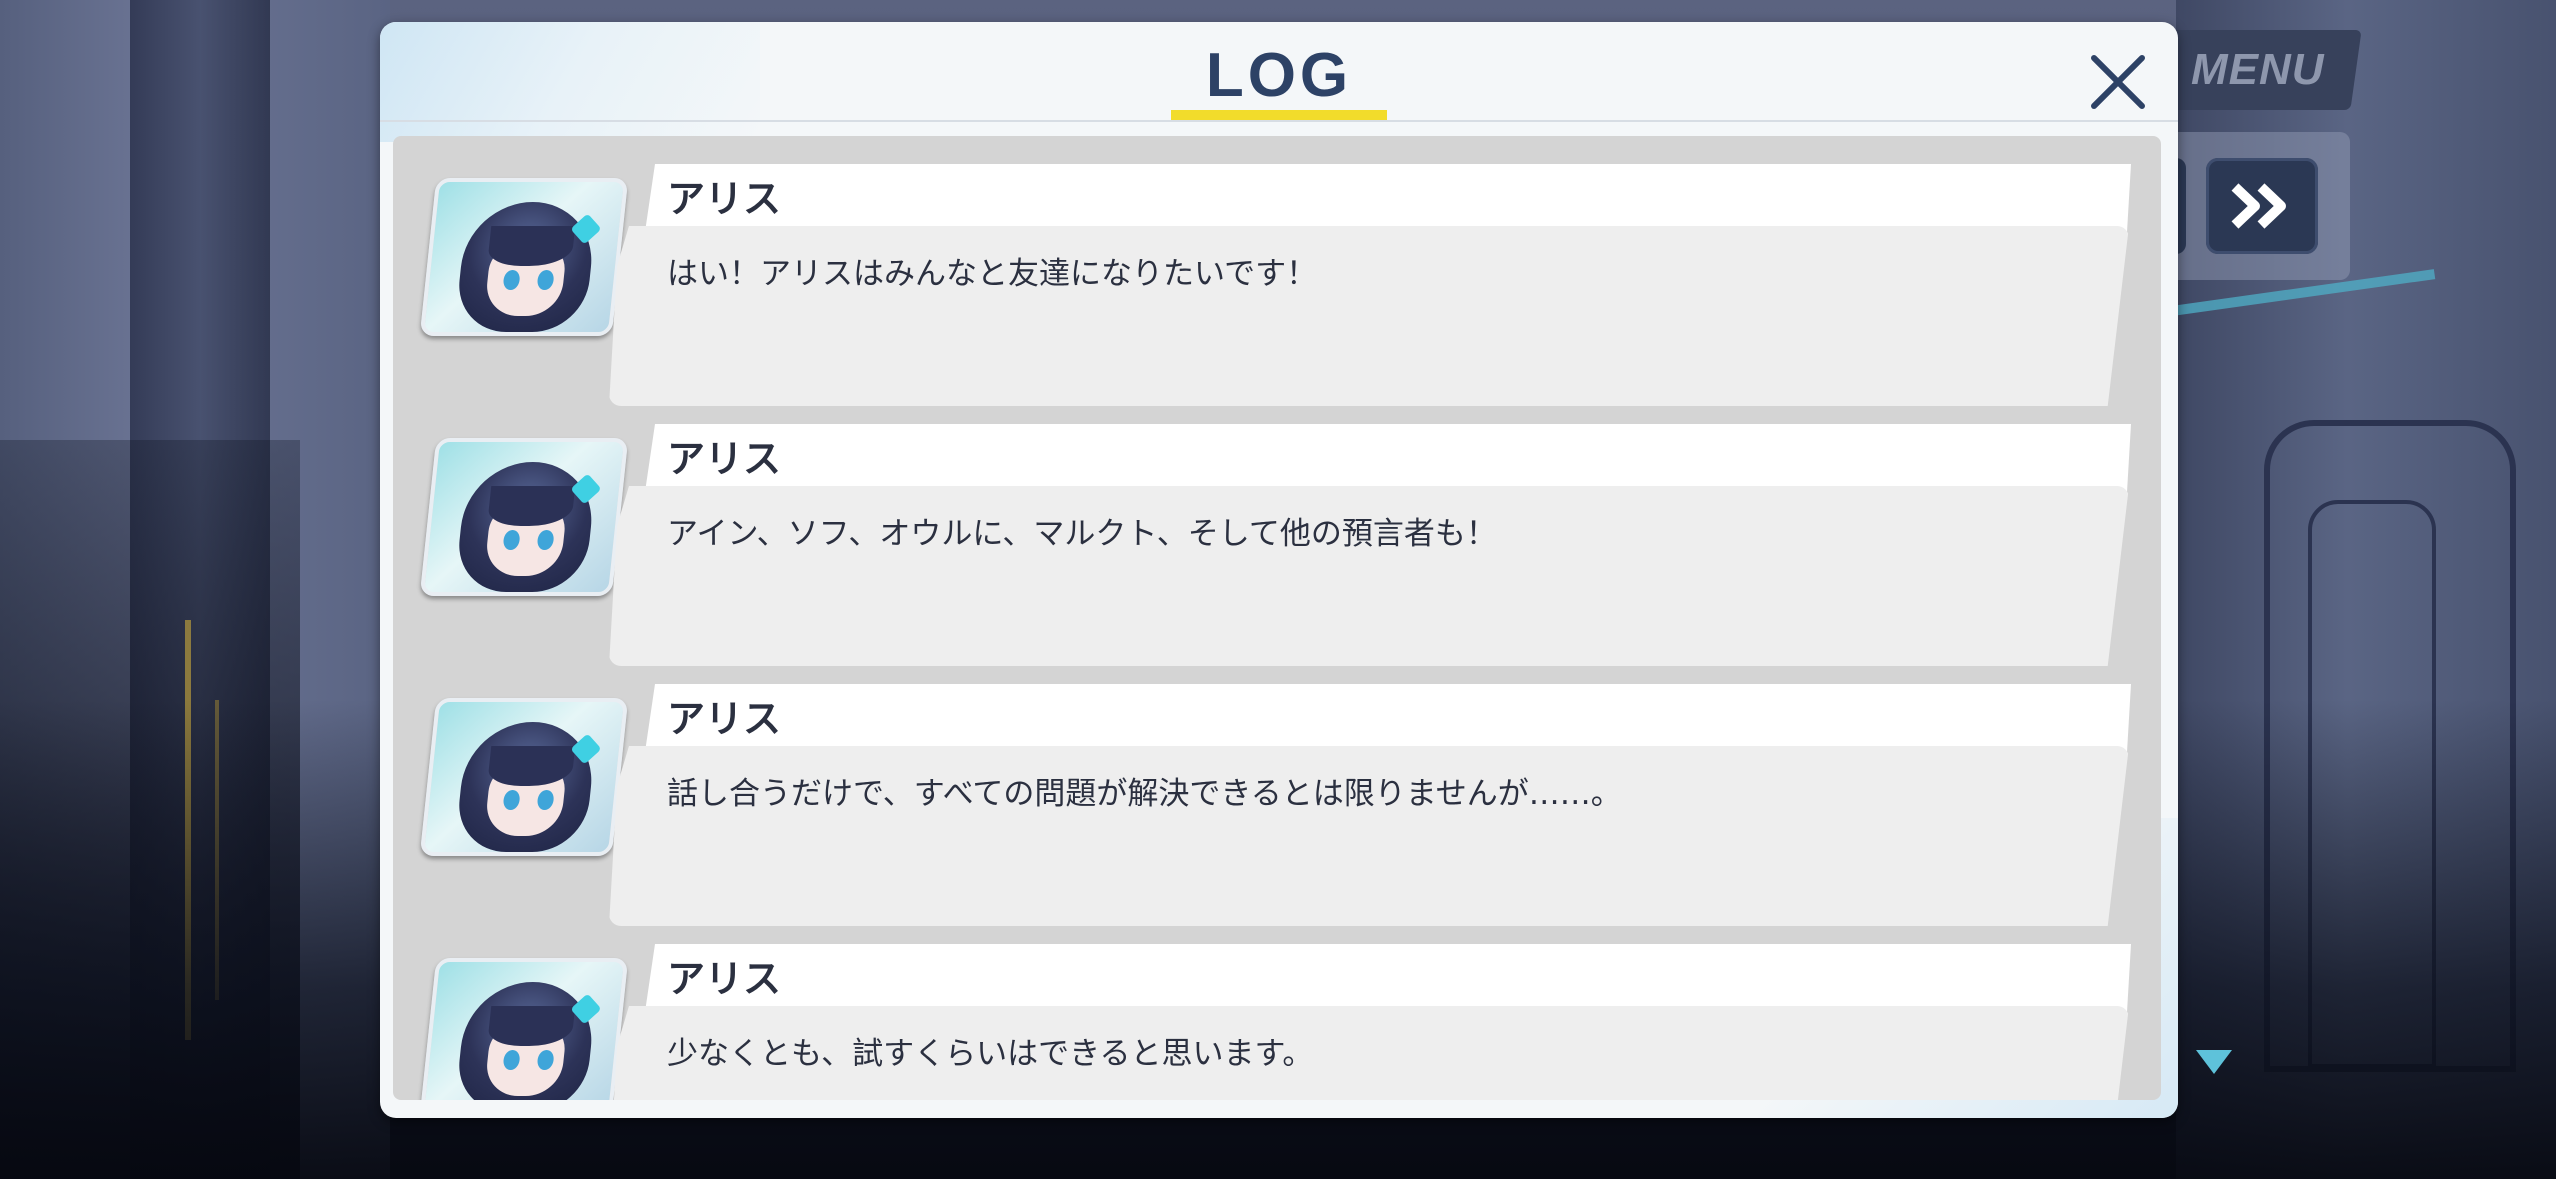  I want to click on close-icon, so click(2118, 82).